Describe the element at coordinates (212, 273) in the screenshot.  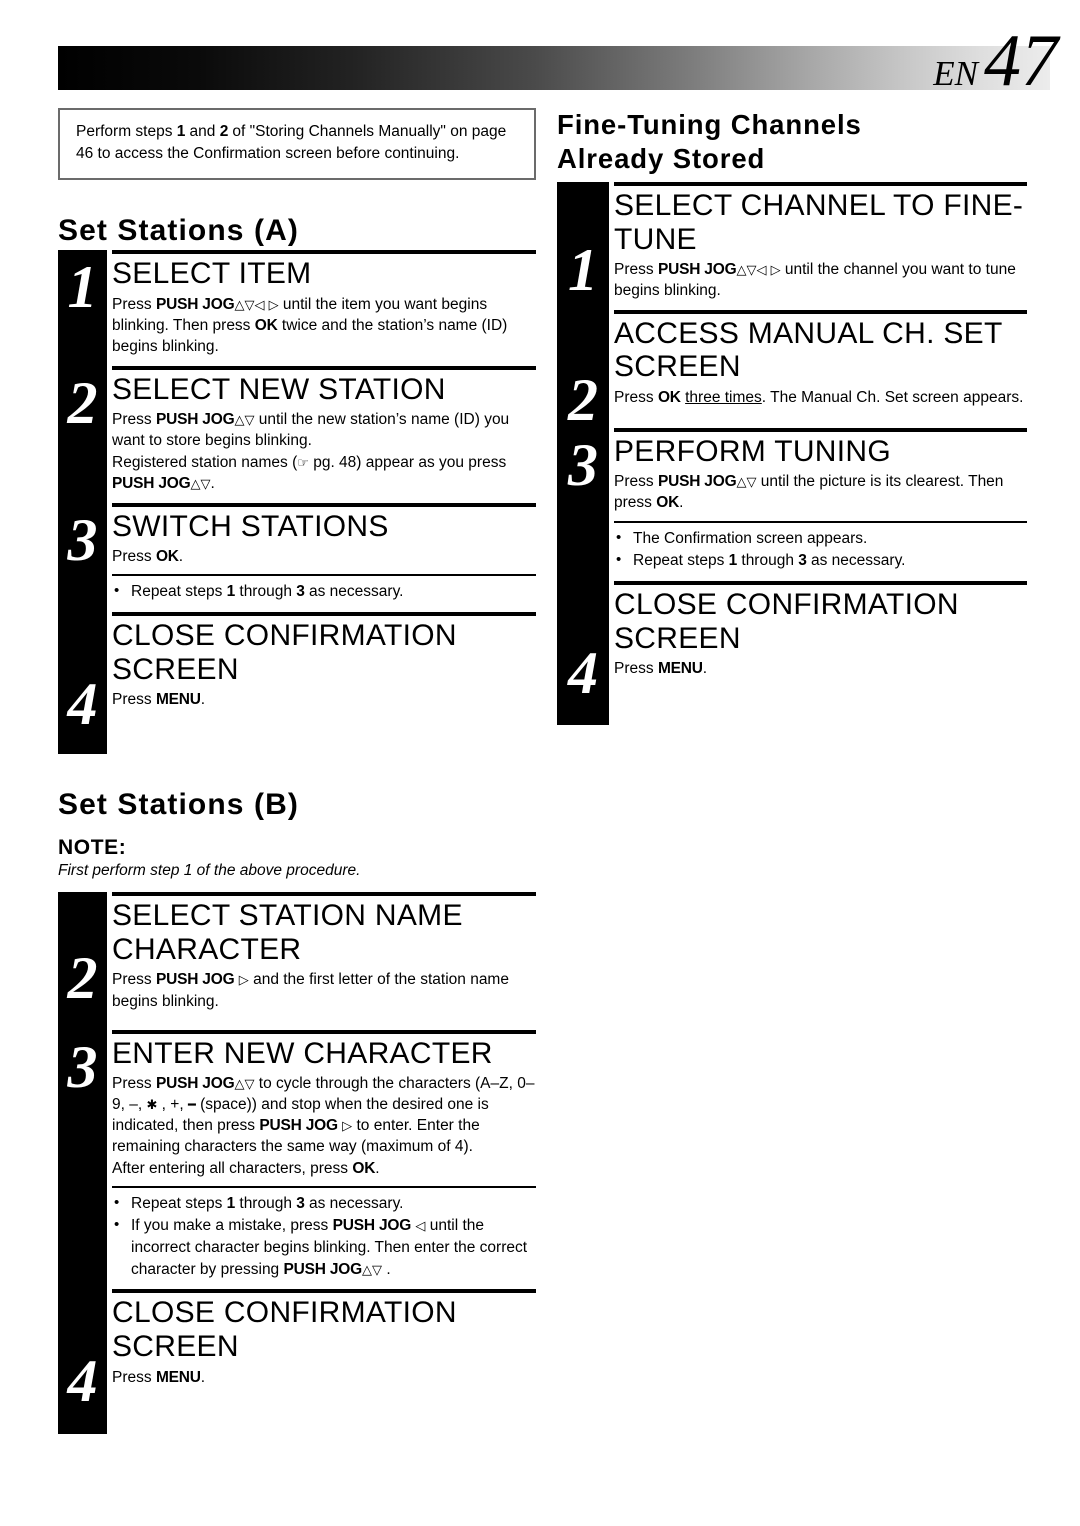
I see `step-heading: SELECT ITEM` at that location.